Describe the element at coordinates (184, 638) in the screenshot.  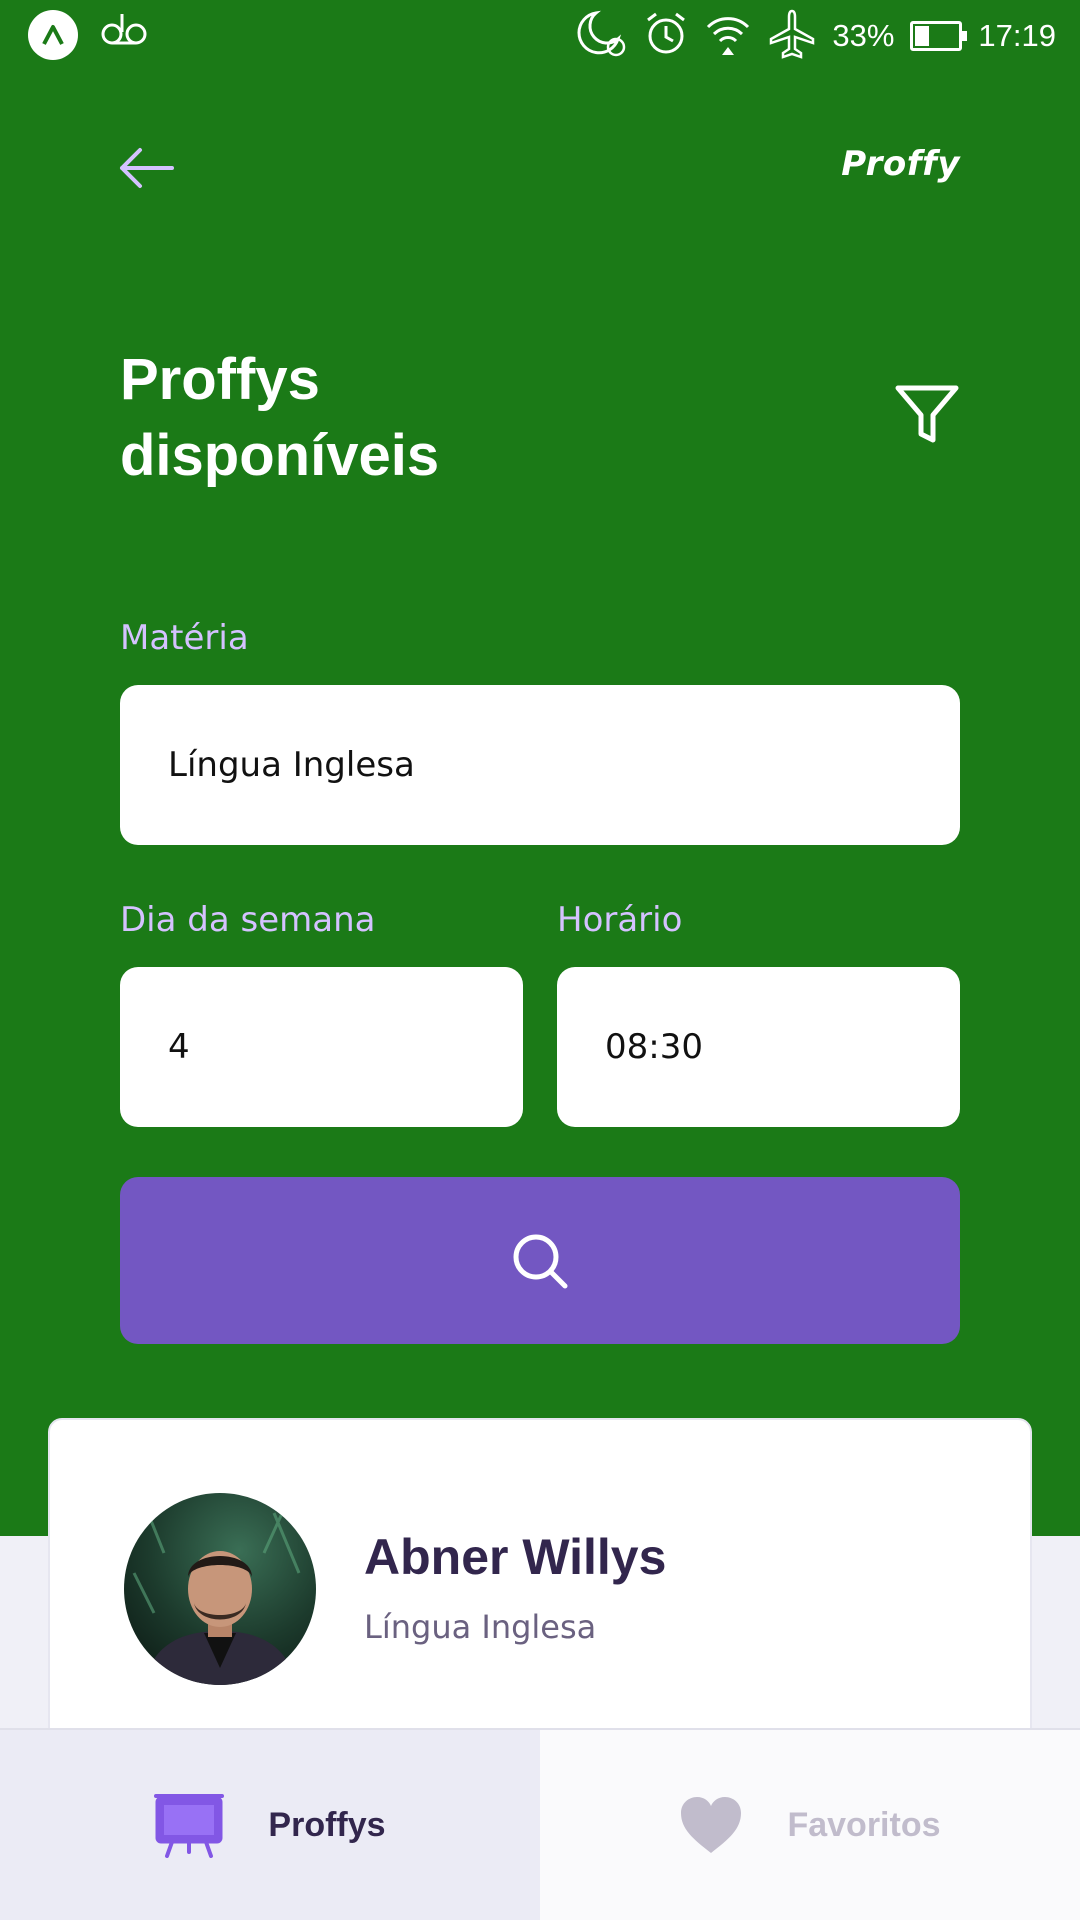
I see `subject-label: Matéria` at that location.